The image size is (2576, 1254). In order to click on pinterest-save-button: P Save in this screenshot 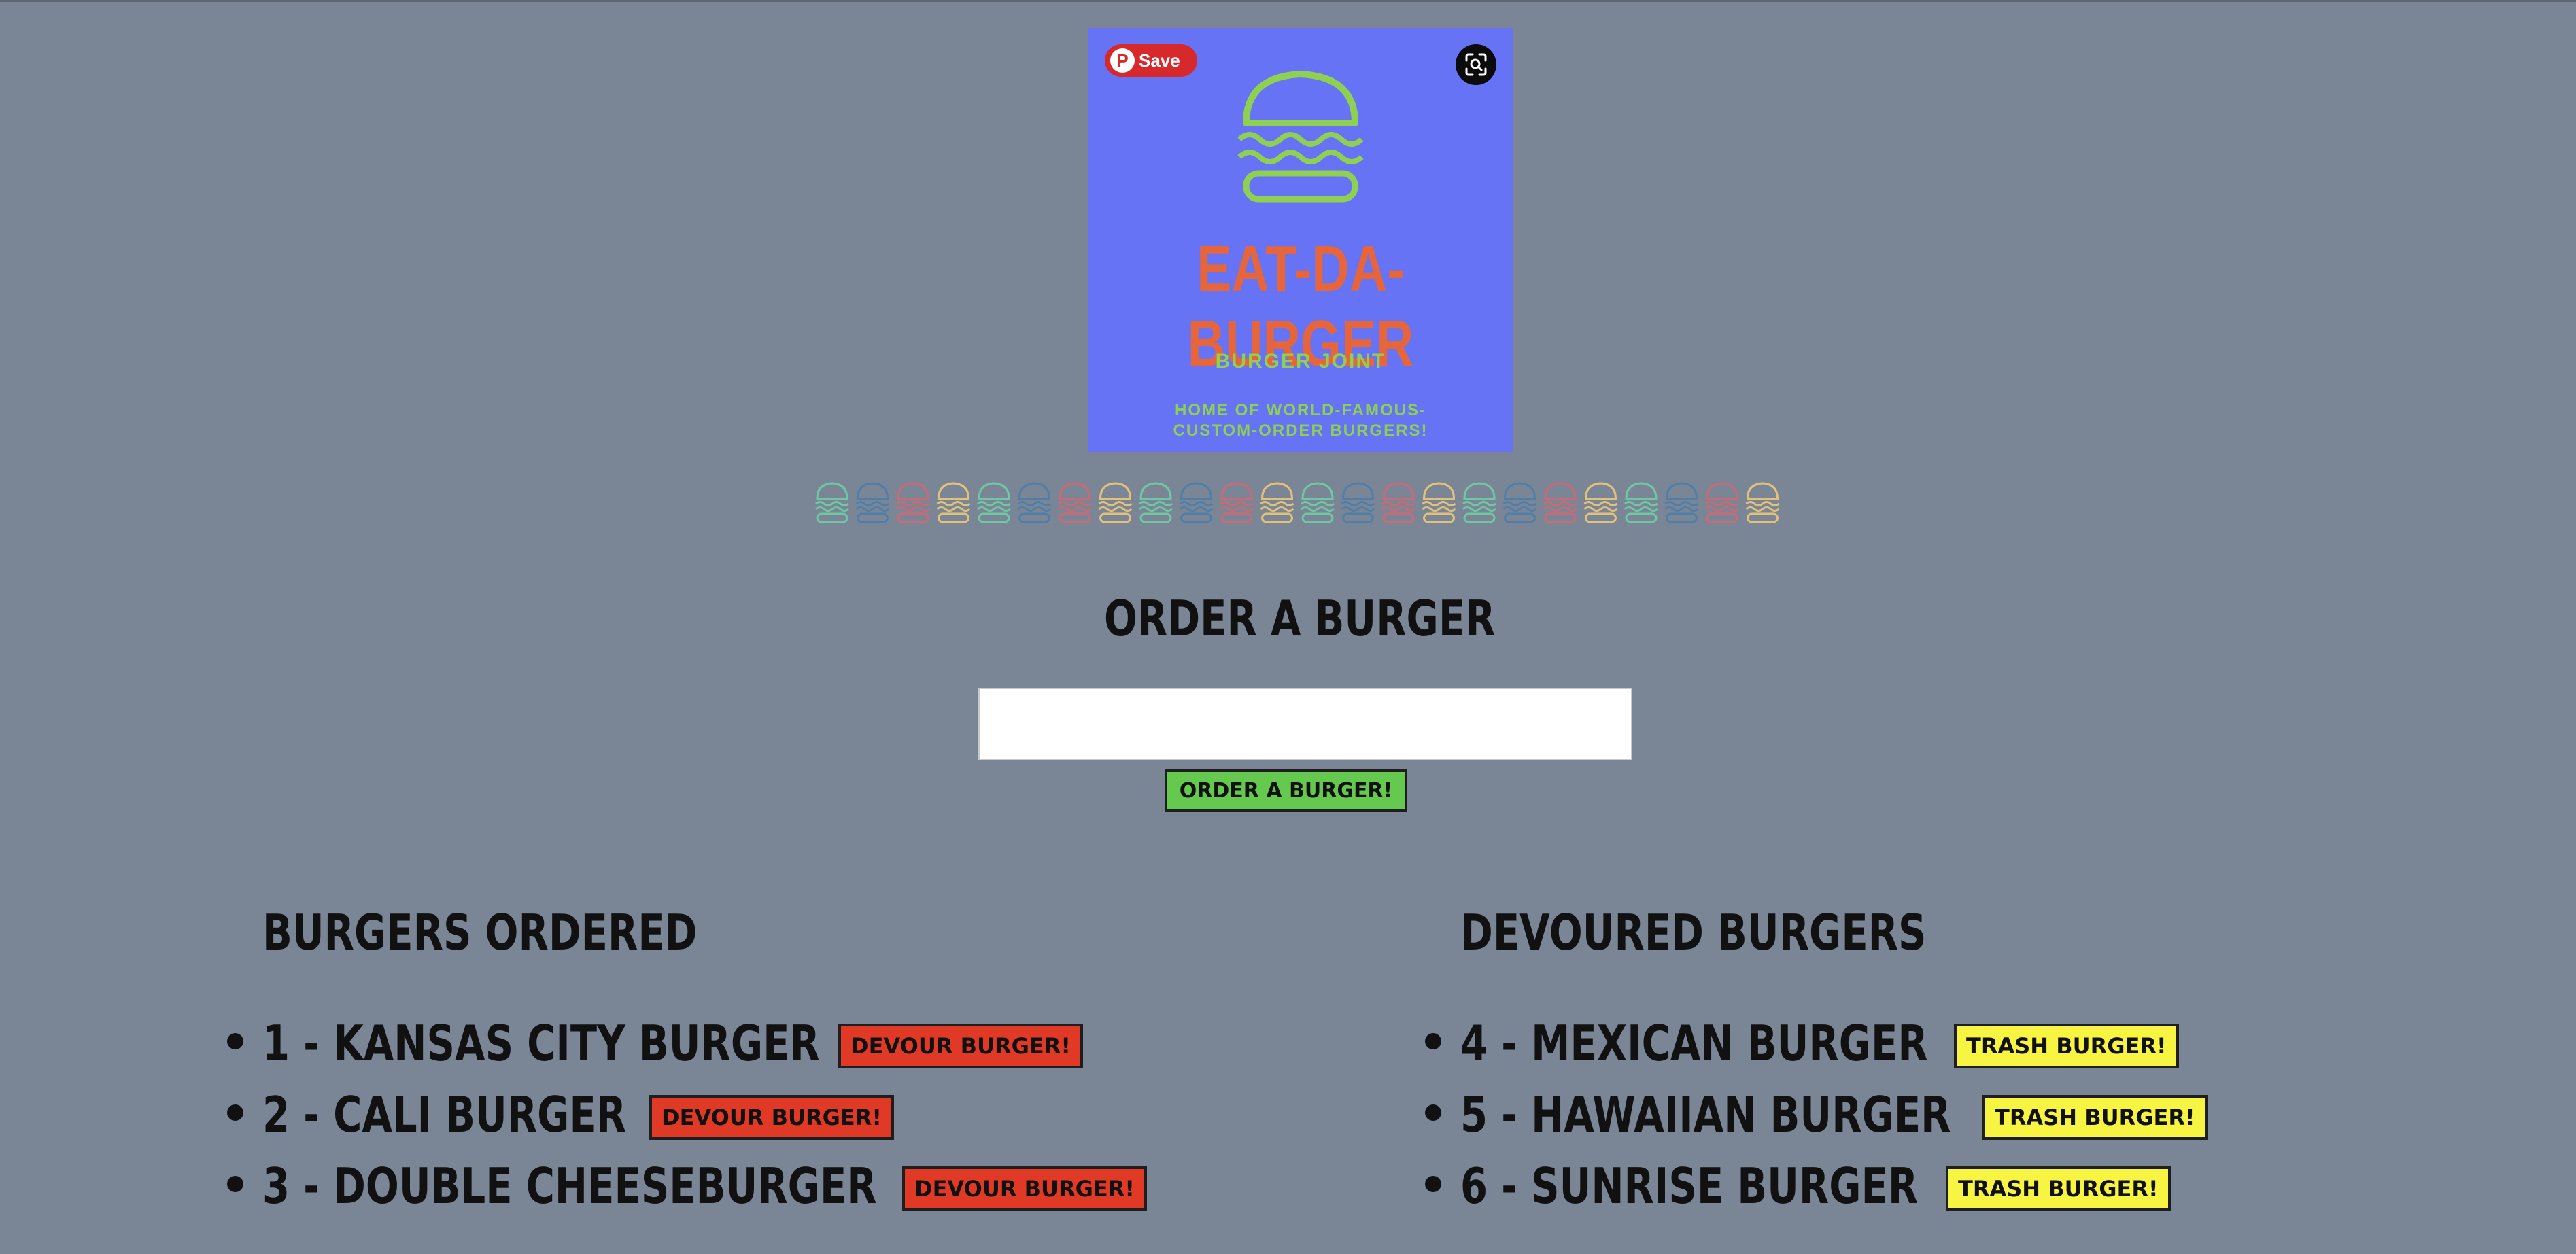, I will do `click(1151, 61)`.